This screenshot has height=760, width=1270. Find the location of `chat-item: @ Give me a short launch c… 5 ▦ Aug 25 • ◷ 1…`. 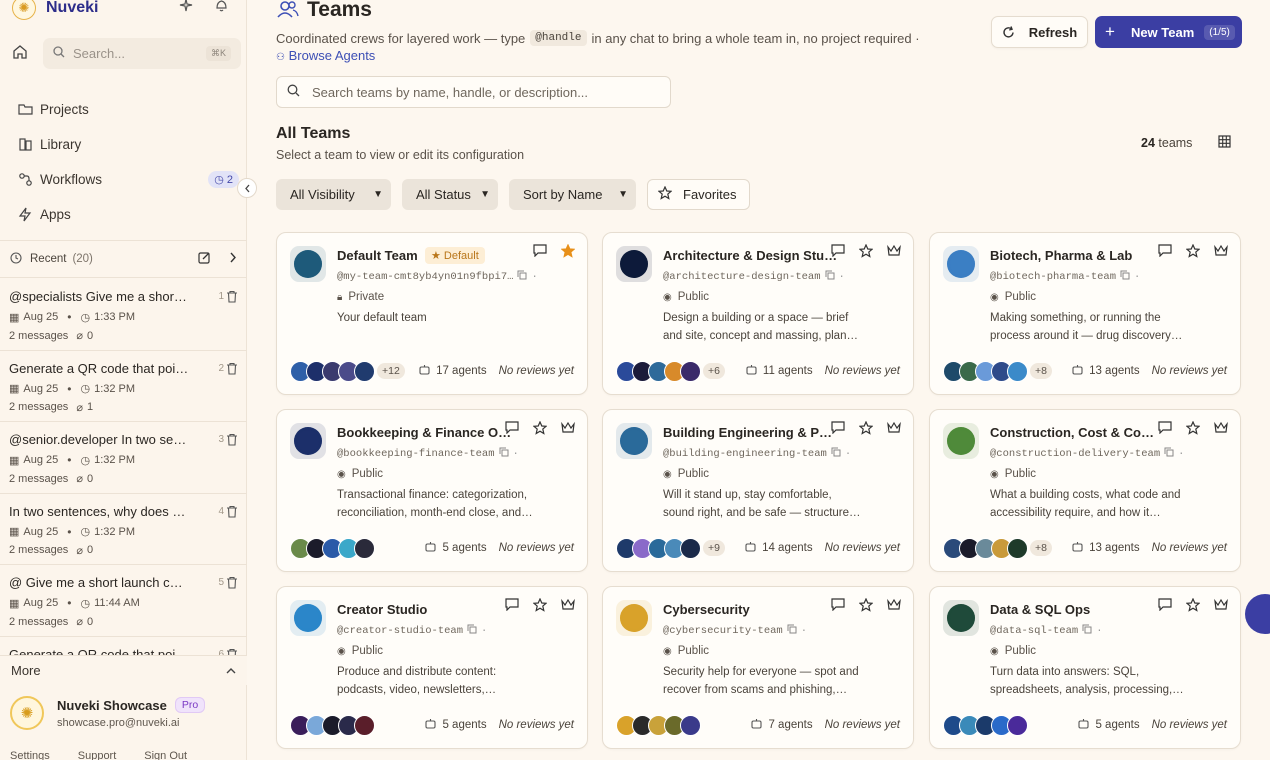

chat-item: @ Give me a short launch c… 5 ▦ Aug 25 • ◷ 1… is located at coordinates (123, 601).